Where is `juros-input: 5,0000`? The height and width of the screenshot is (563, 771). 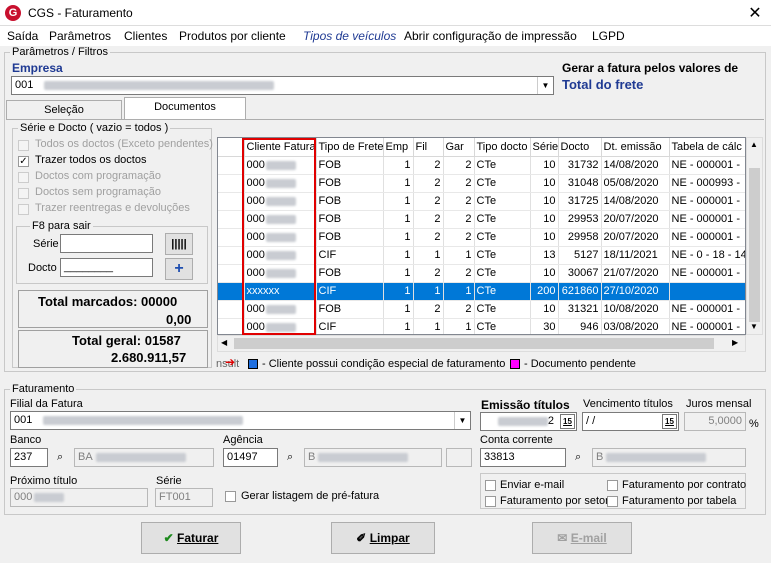 juros-input: 5,0000 is located at coordinates (715, 421).